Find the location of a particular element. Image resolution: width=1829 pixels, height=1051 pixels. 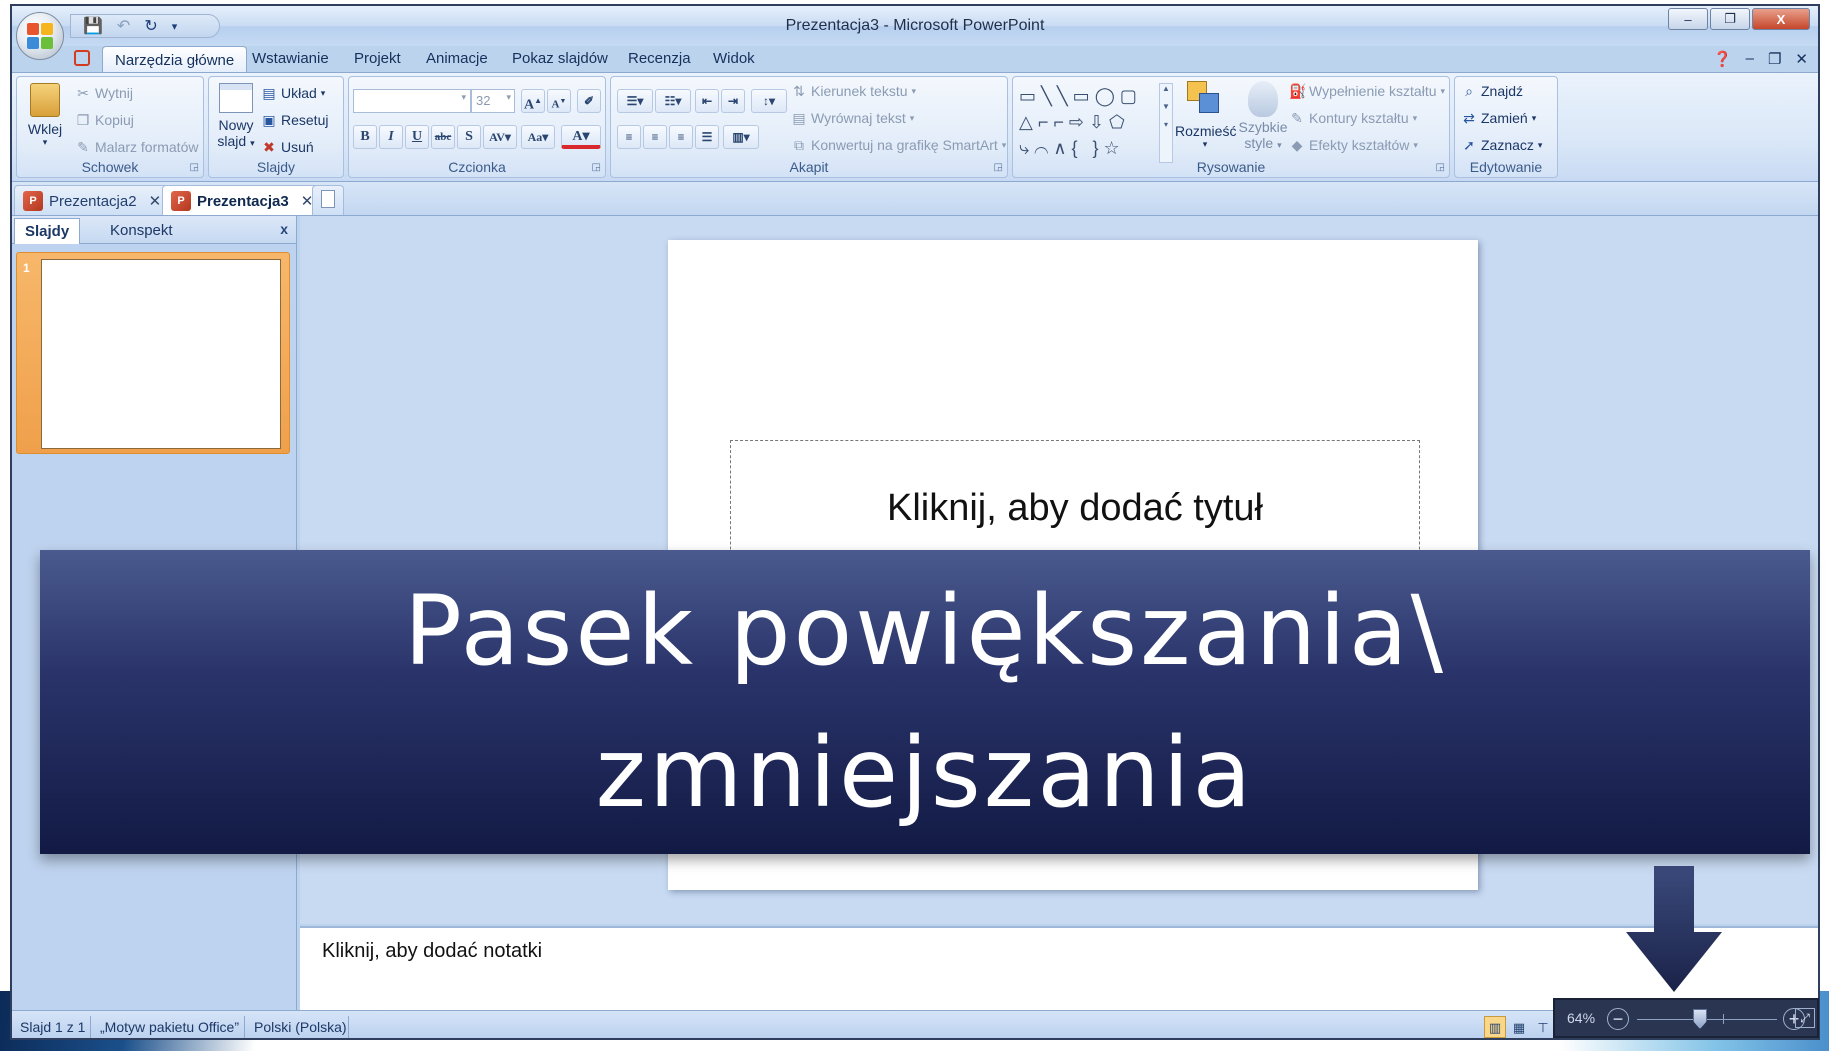

redo-icon: ↻ is located at coordinates (150, 26).